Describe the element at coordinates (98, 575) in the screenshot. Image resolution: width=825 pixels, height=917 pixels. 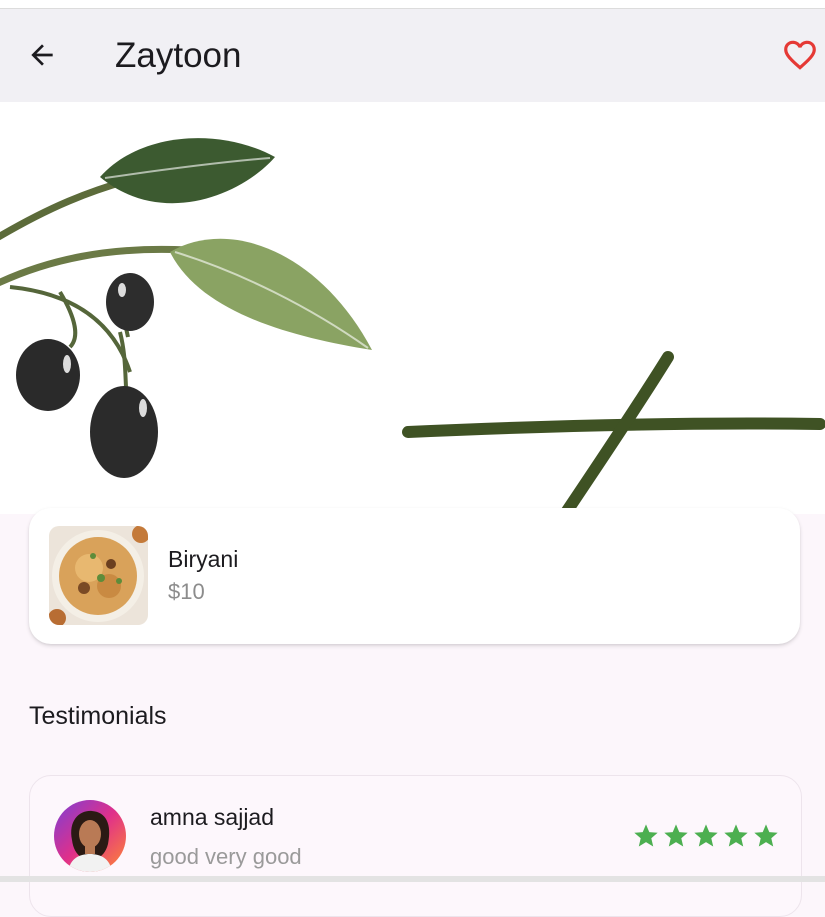
I see `biryani-plate-image` at that location.